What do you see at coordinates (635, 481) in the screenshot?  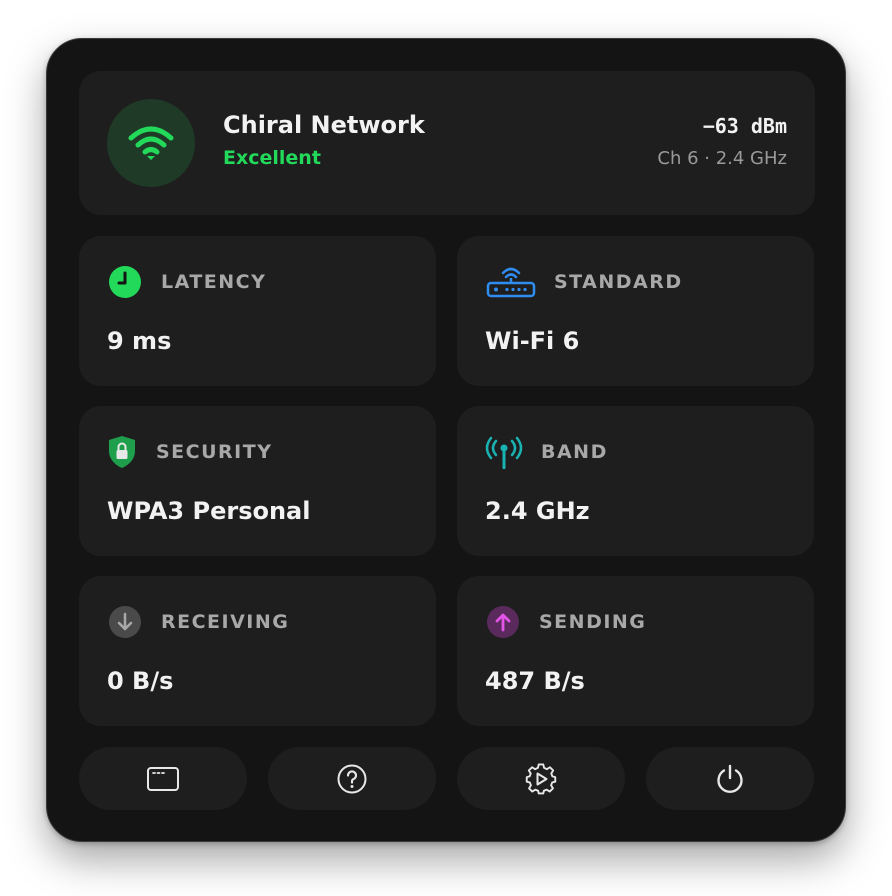 I see `band-tile: BAND 2.4 GHz` at bounding box center [635, 481].